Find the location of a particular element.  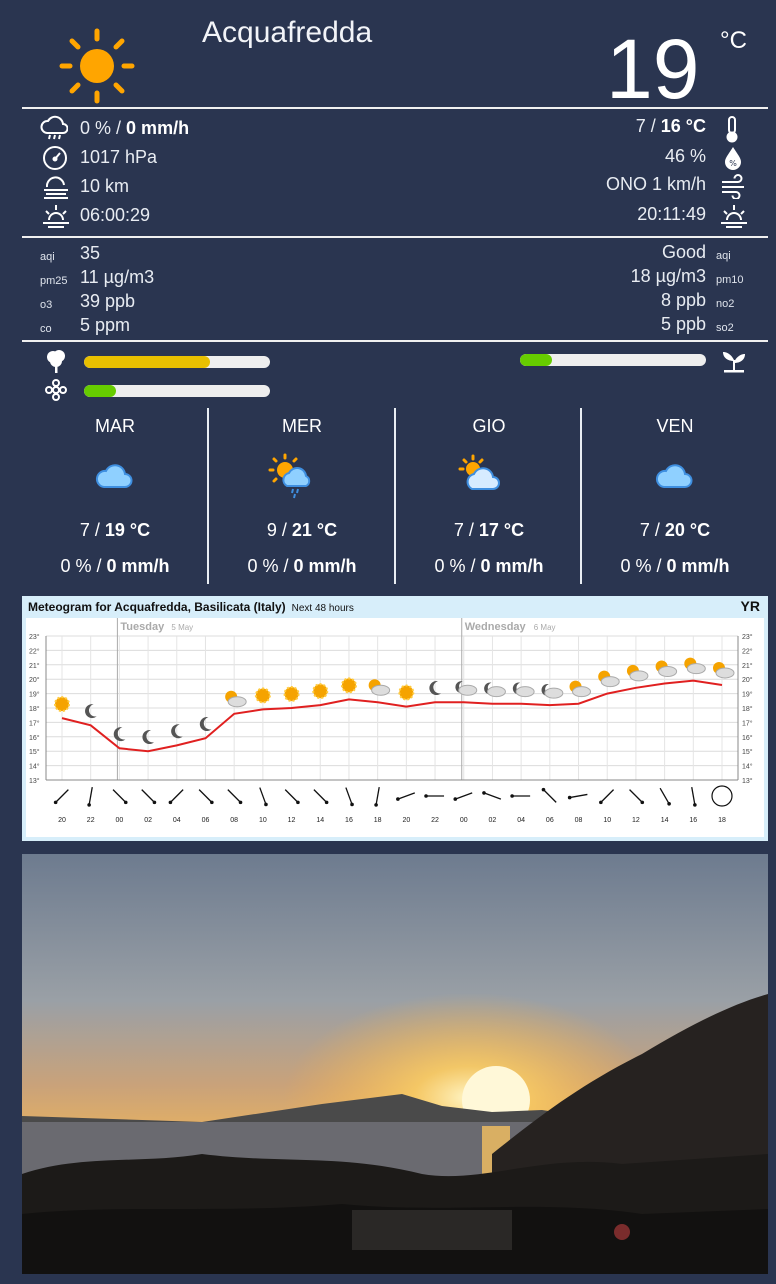

temp-min: 7 is located at coordinates (640, 126).